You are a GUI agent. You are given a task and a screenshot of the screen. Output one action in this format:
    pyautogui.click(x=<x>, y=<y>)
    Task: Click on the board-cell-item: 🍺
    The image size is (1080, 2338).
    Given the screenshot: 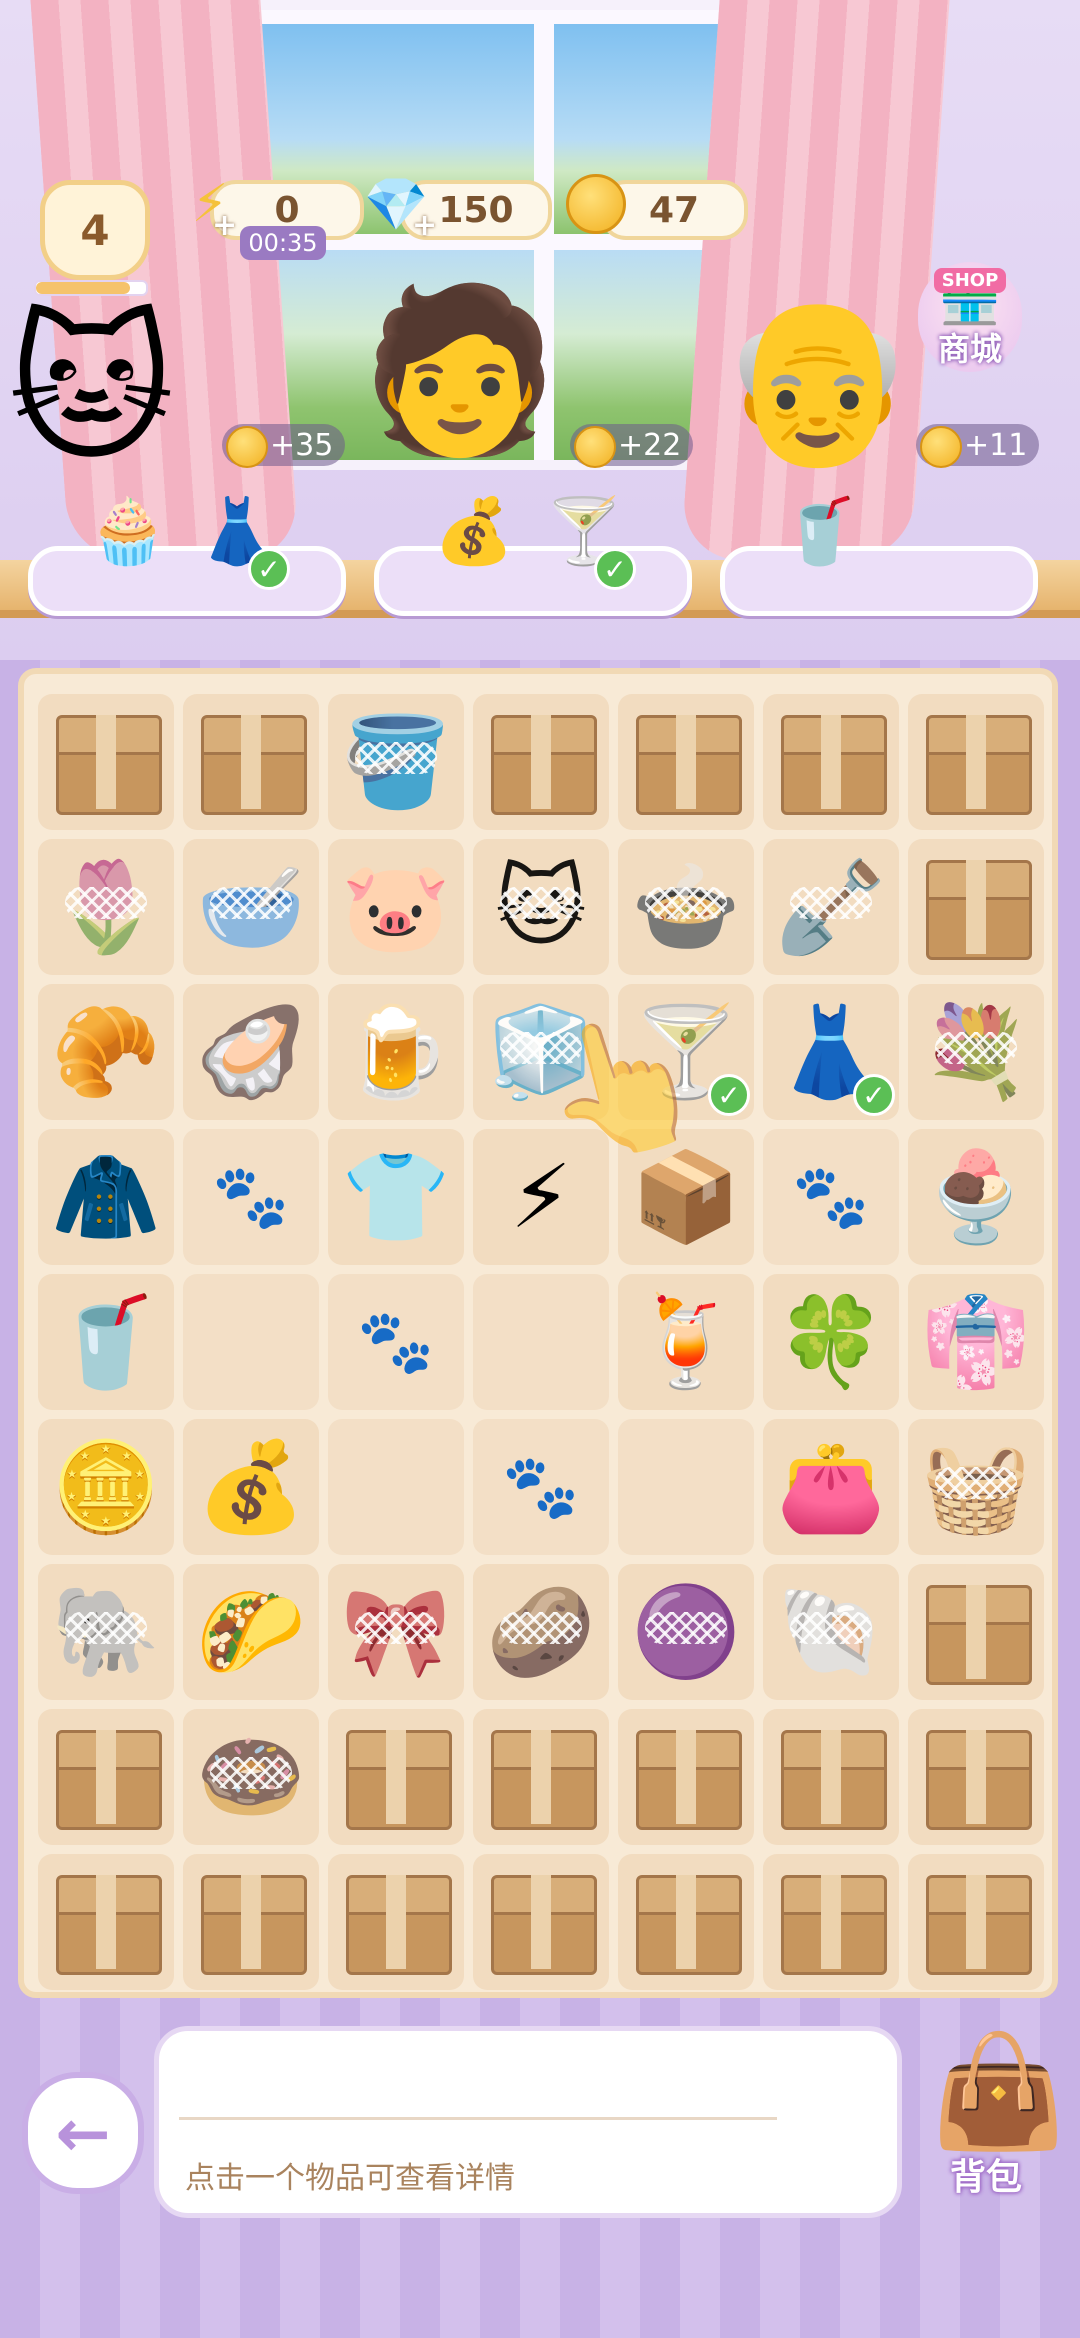 What is the action you would take?
    pyautogui.click(x=396, y=1052)
    